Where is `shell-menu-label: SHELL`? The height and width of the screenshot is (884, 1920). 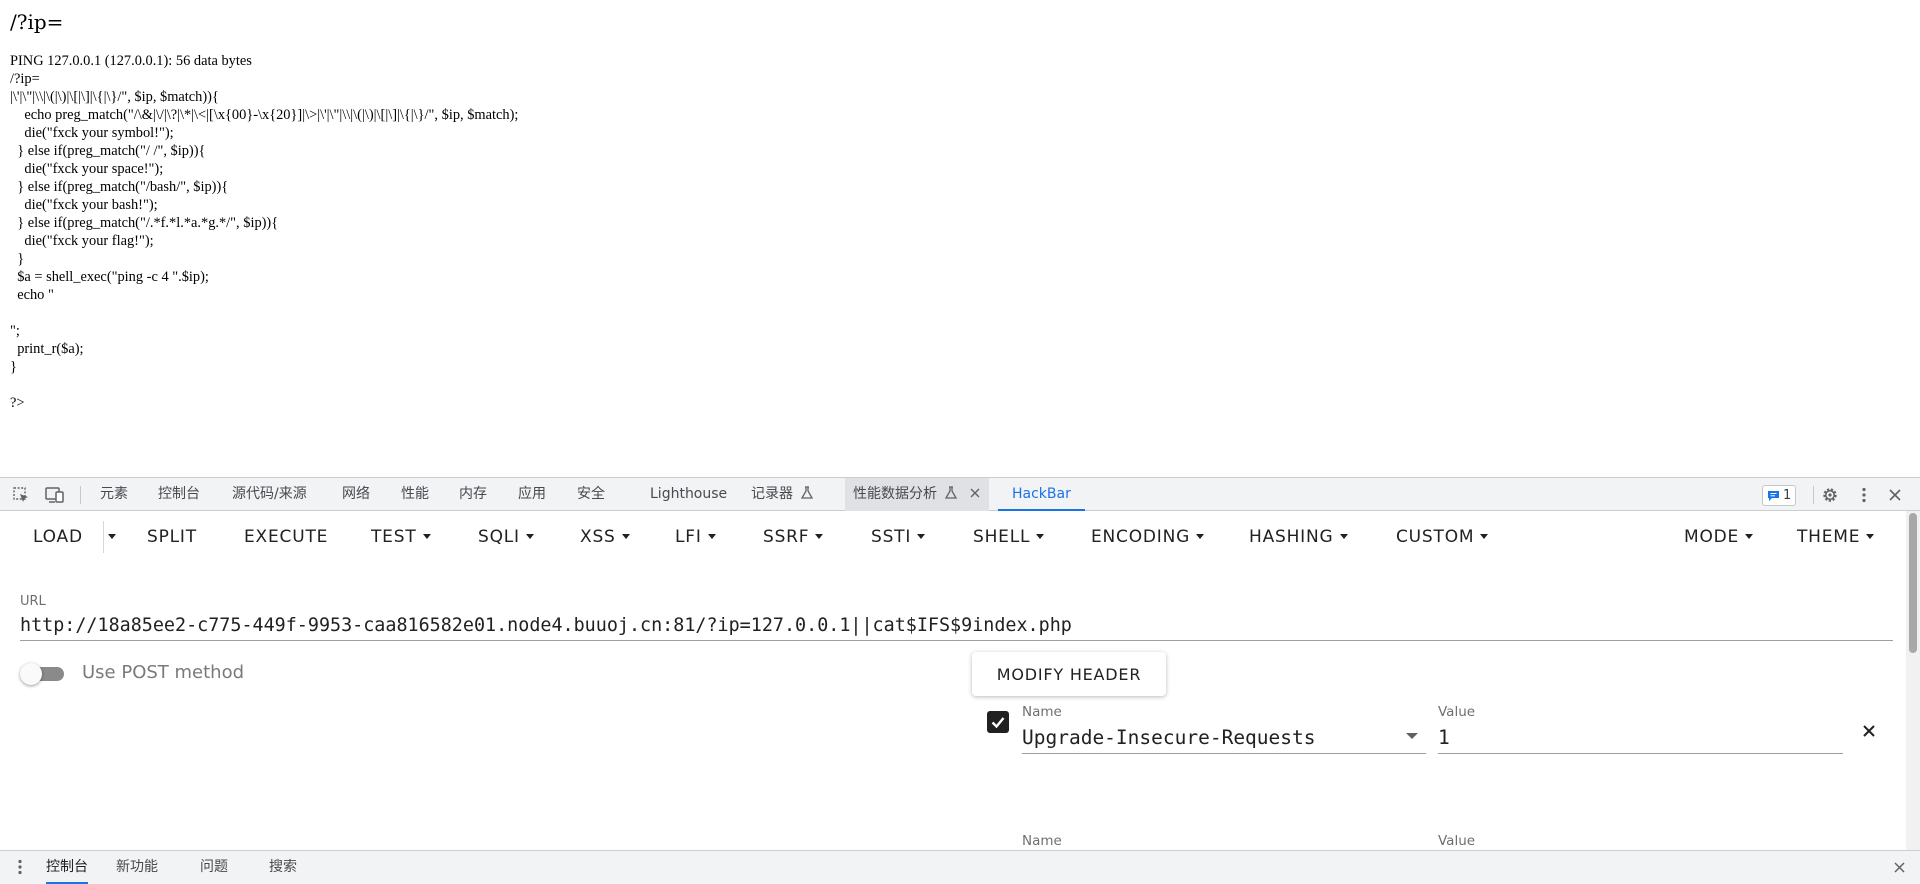 shell-menu-label: SHELL is located at coordinates (1002, 537).